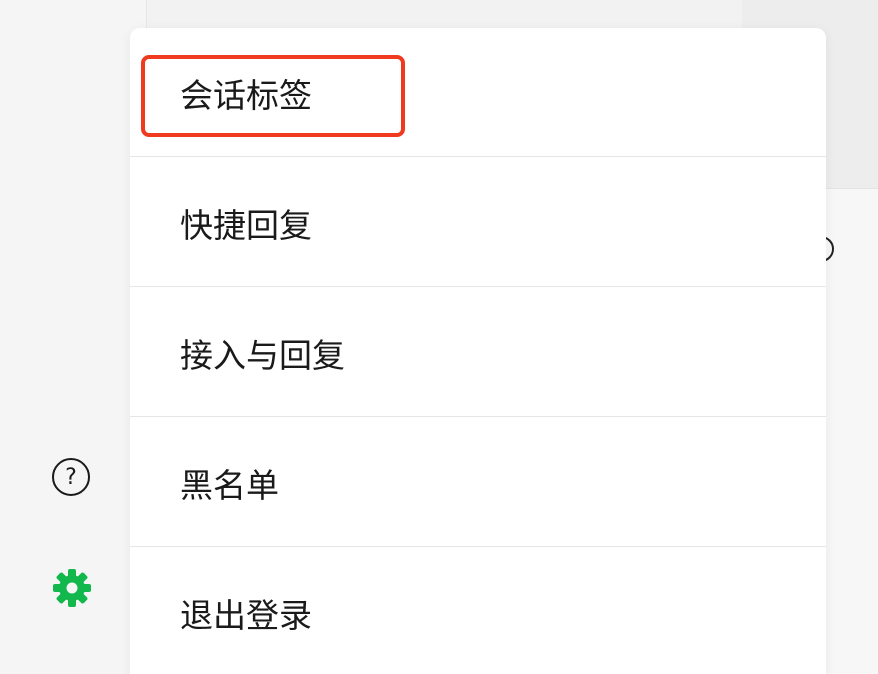  Describe the element at coordinates (262, 355) in the screenshot. I see `menu-item-label: 接入与回复` at that location.